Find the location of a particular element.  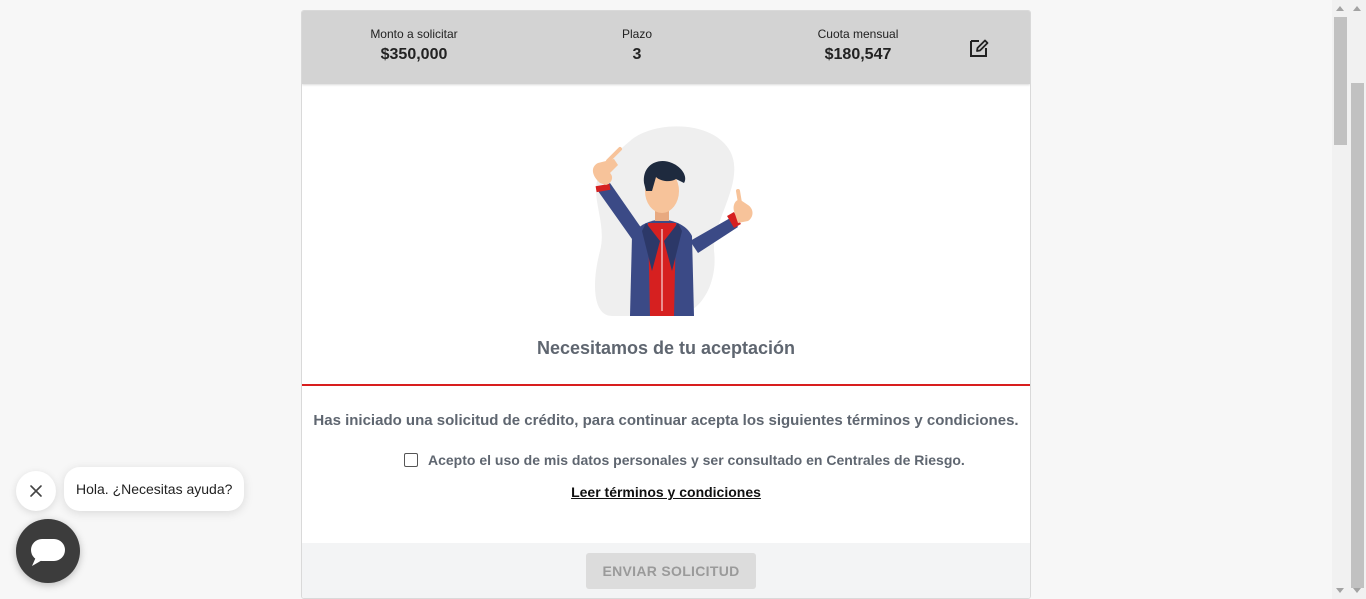

term-summary: Plazo 3 is located at coordinates (637, 46).